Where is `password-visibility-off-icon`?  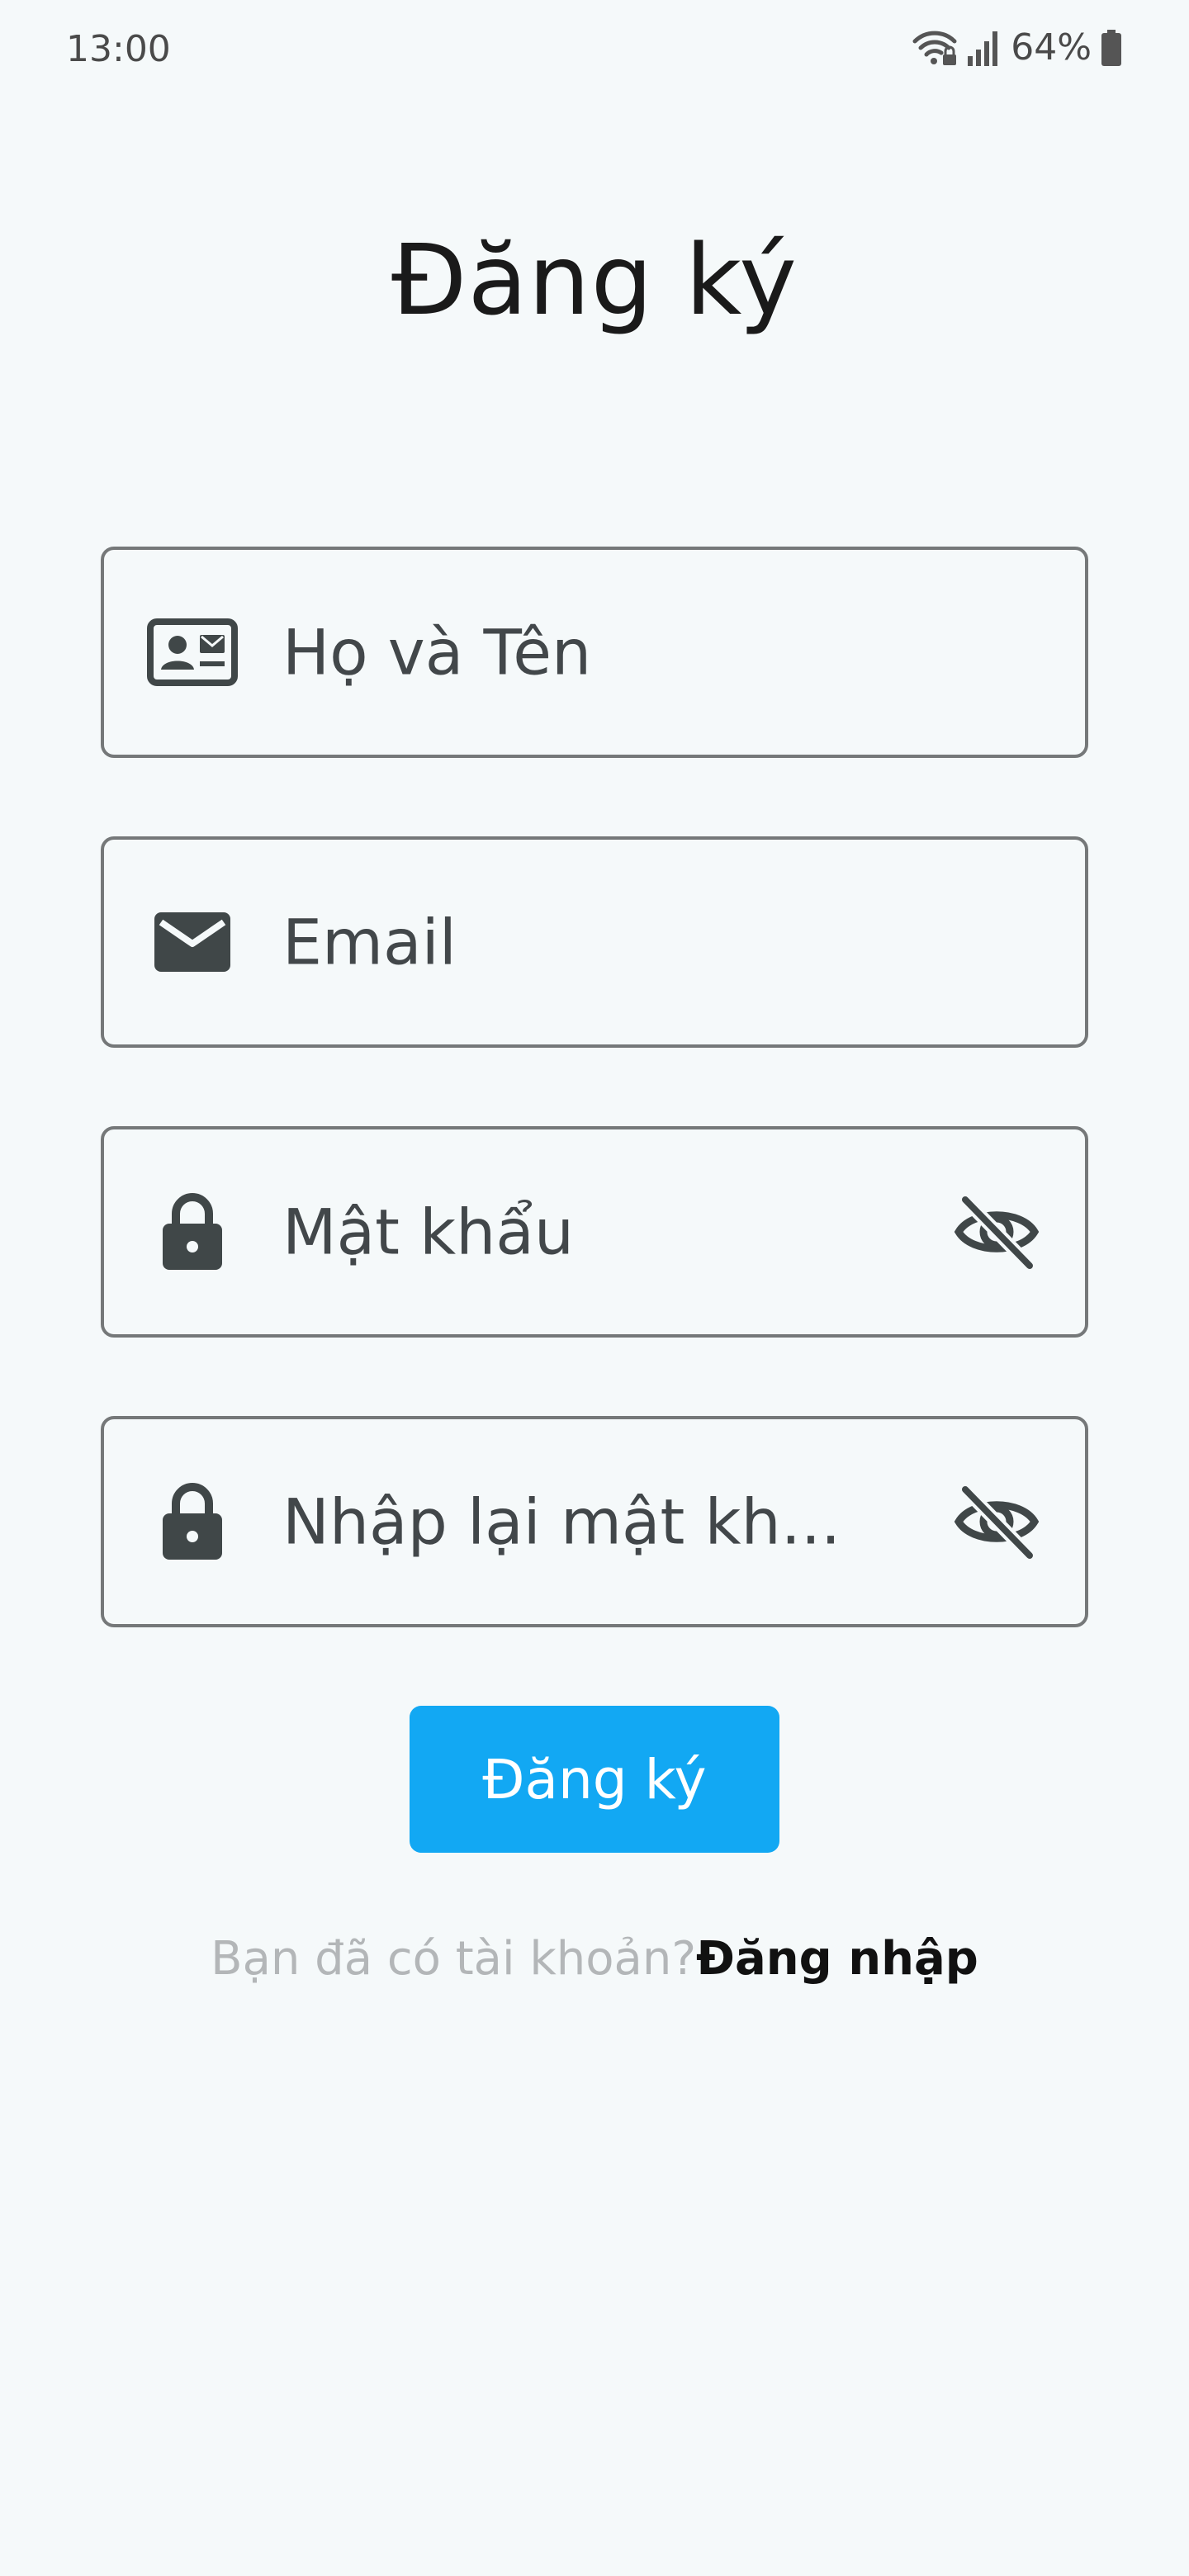
password-visibility-off-icon is located at coordinates (996, 1231).